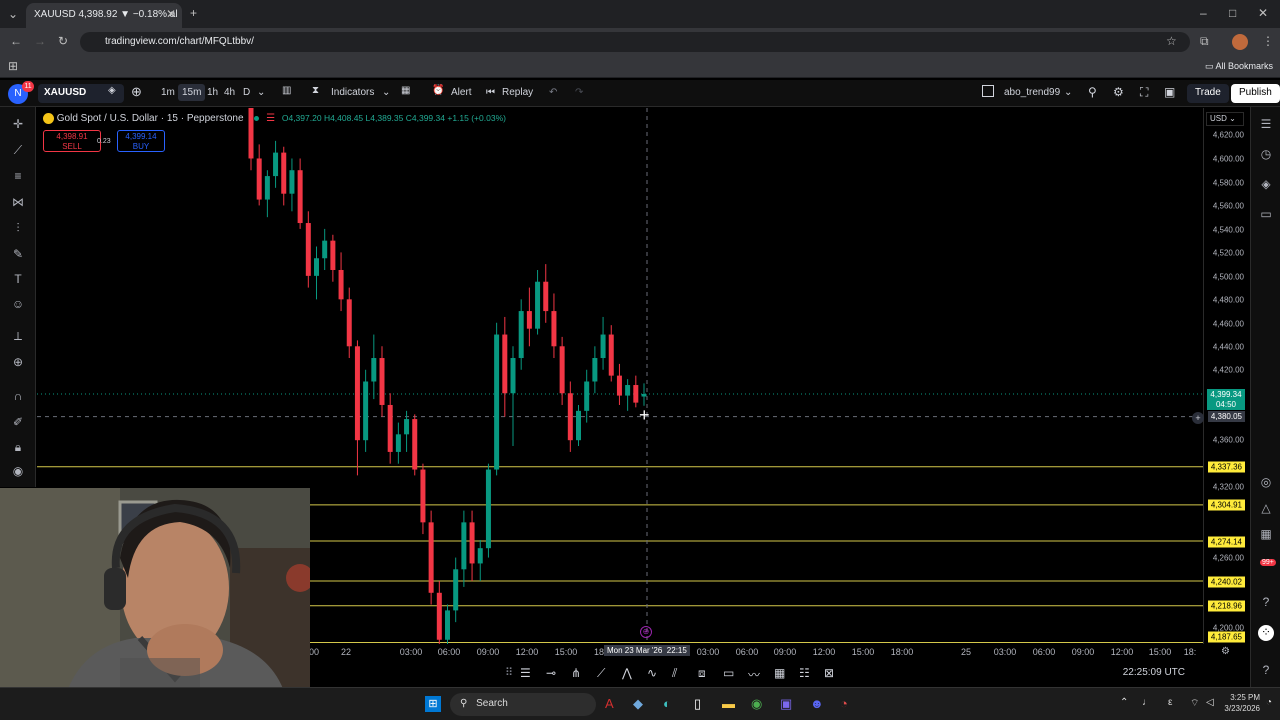 The height and width of the screenshot is (720, 1280). What do you see at coordinates (1255, 93) in the screenshot?
I see `publish-button: Publish` at bounding box center [1255, 93].